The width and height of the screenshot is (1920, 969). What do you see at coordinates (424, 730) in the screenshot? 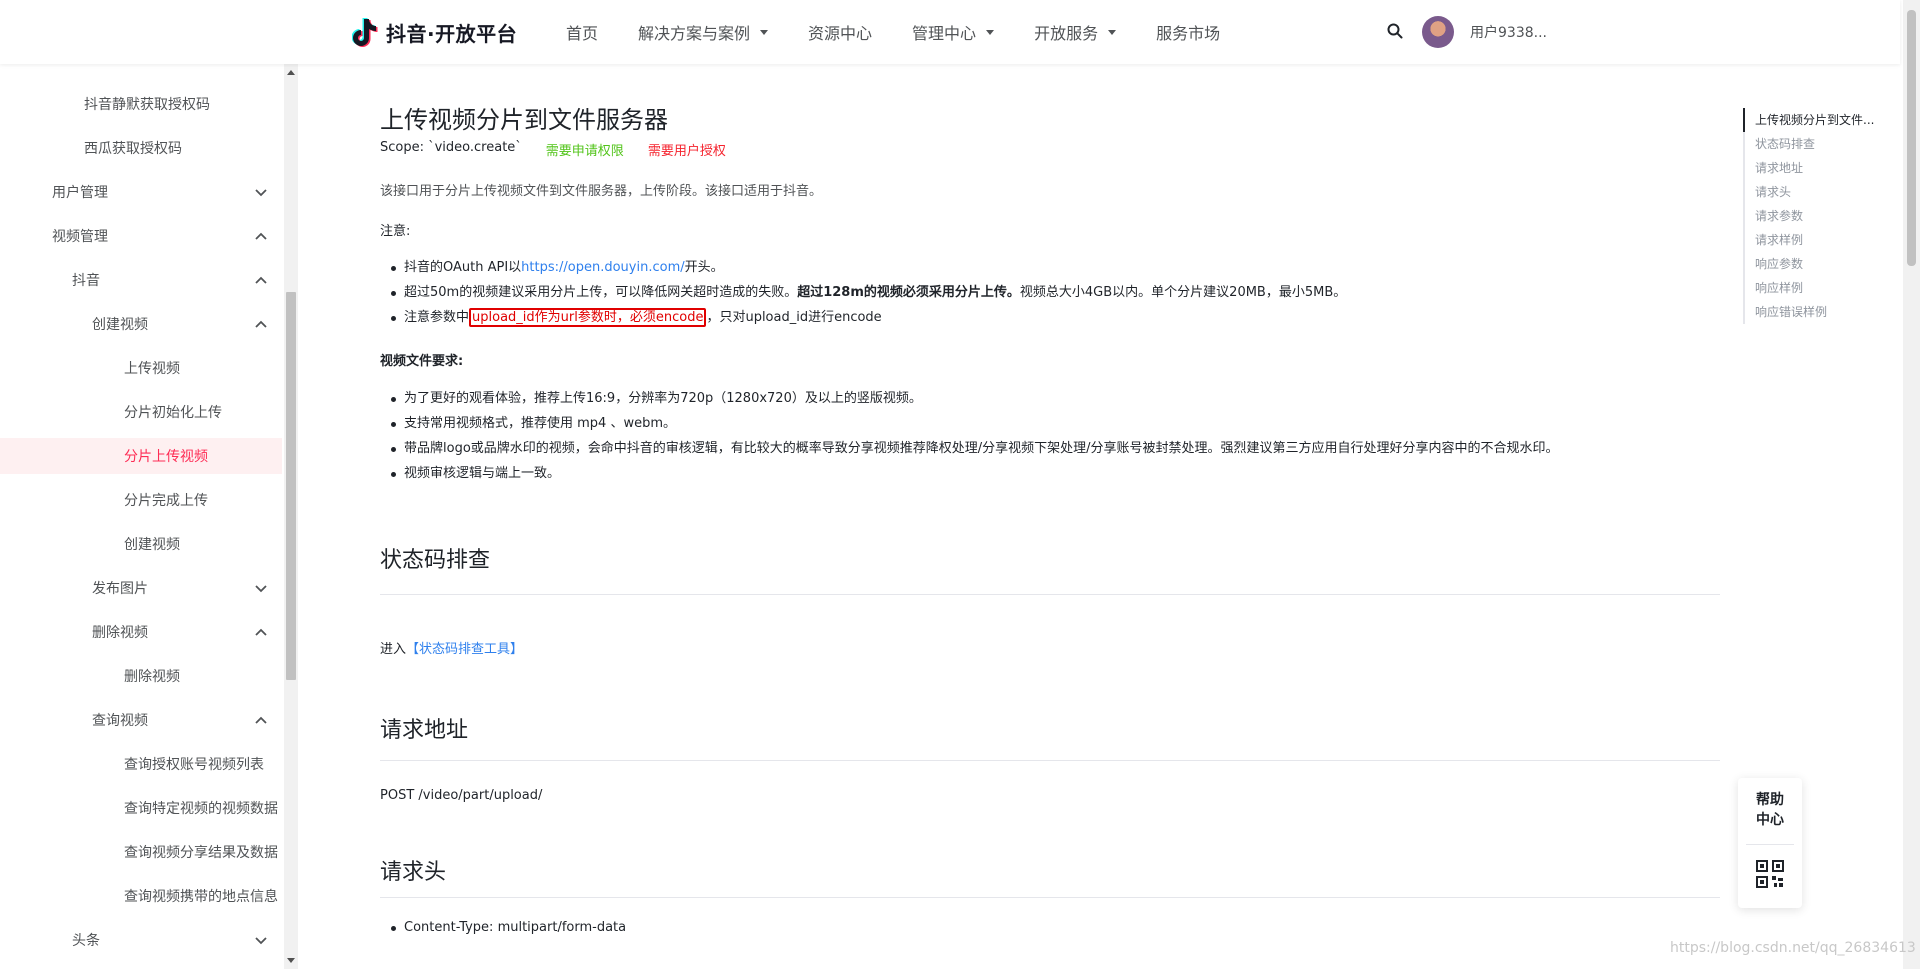
I see `section-title-url: 请求地址` at bounding box center [424, 730].